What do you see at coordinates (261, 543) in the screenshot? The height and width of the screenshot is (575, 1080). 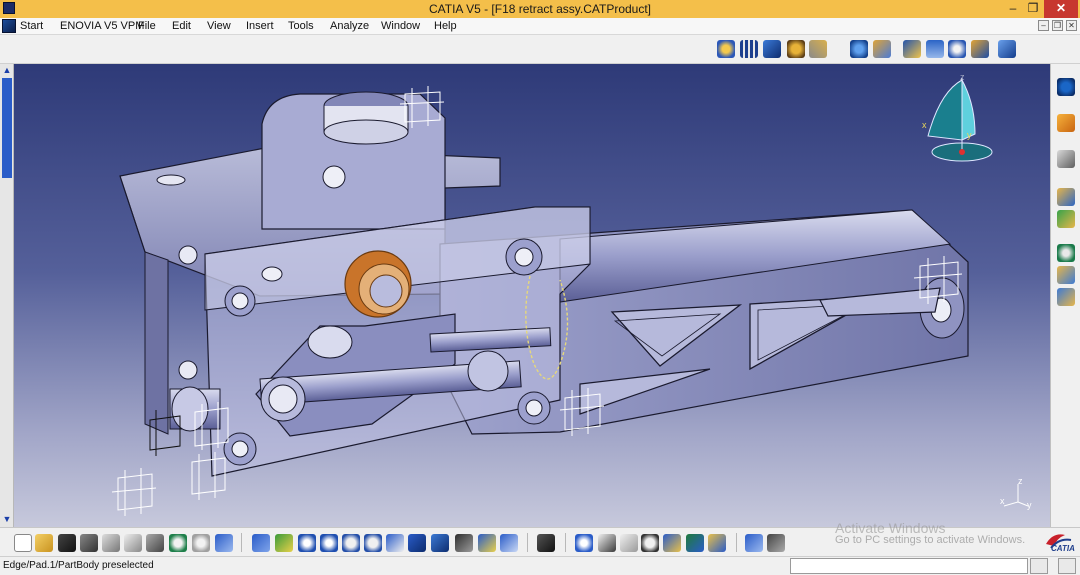 I see `fly-mode-icon` at bounding box center [261, 543].